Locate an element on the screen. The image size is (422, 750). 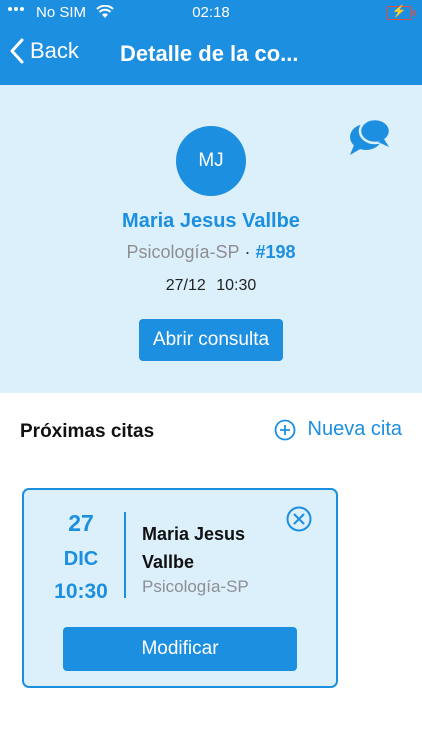
patient-name: Maria Jesus Vallbe is located at coordinates (211, 221).